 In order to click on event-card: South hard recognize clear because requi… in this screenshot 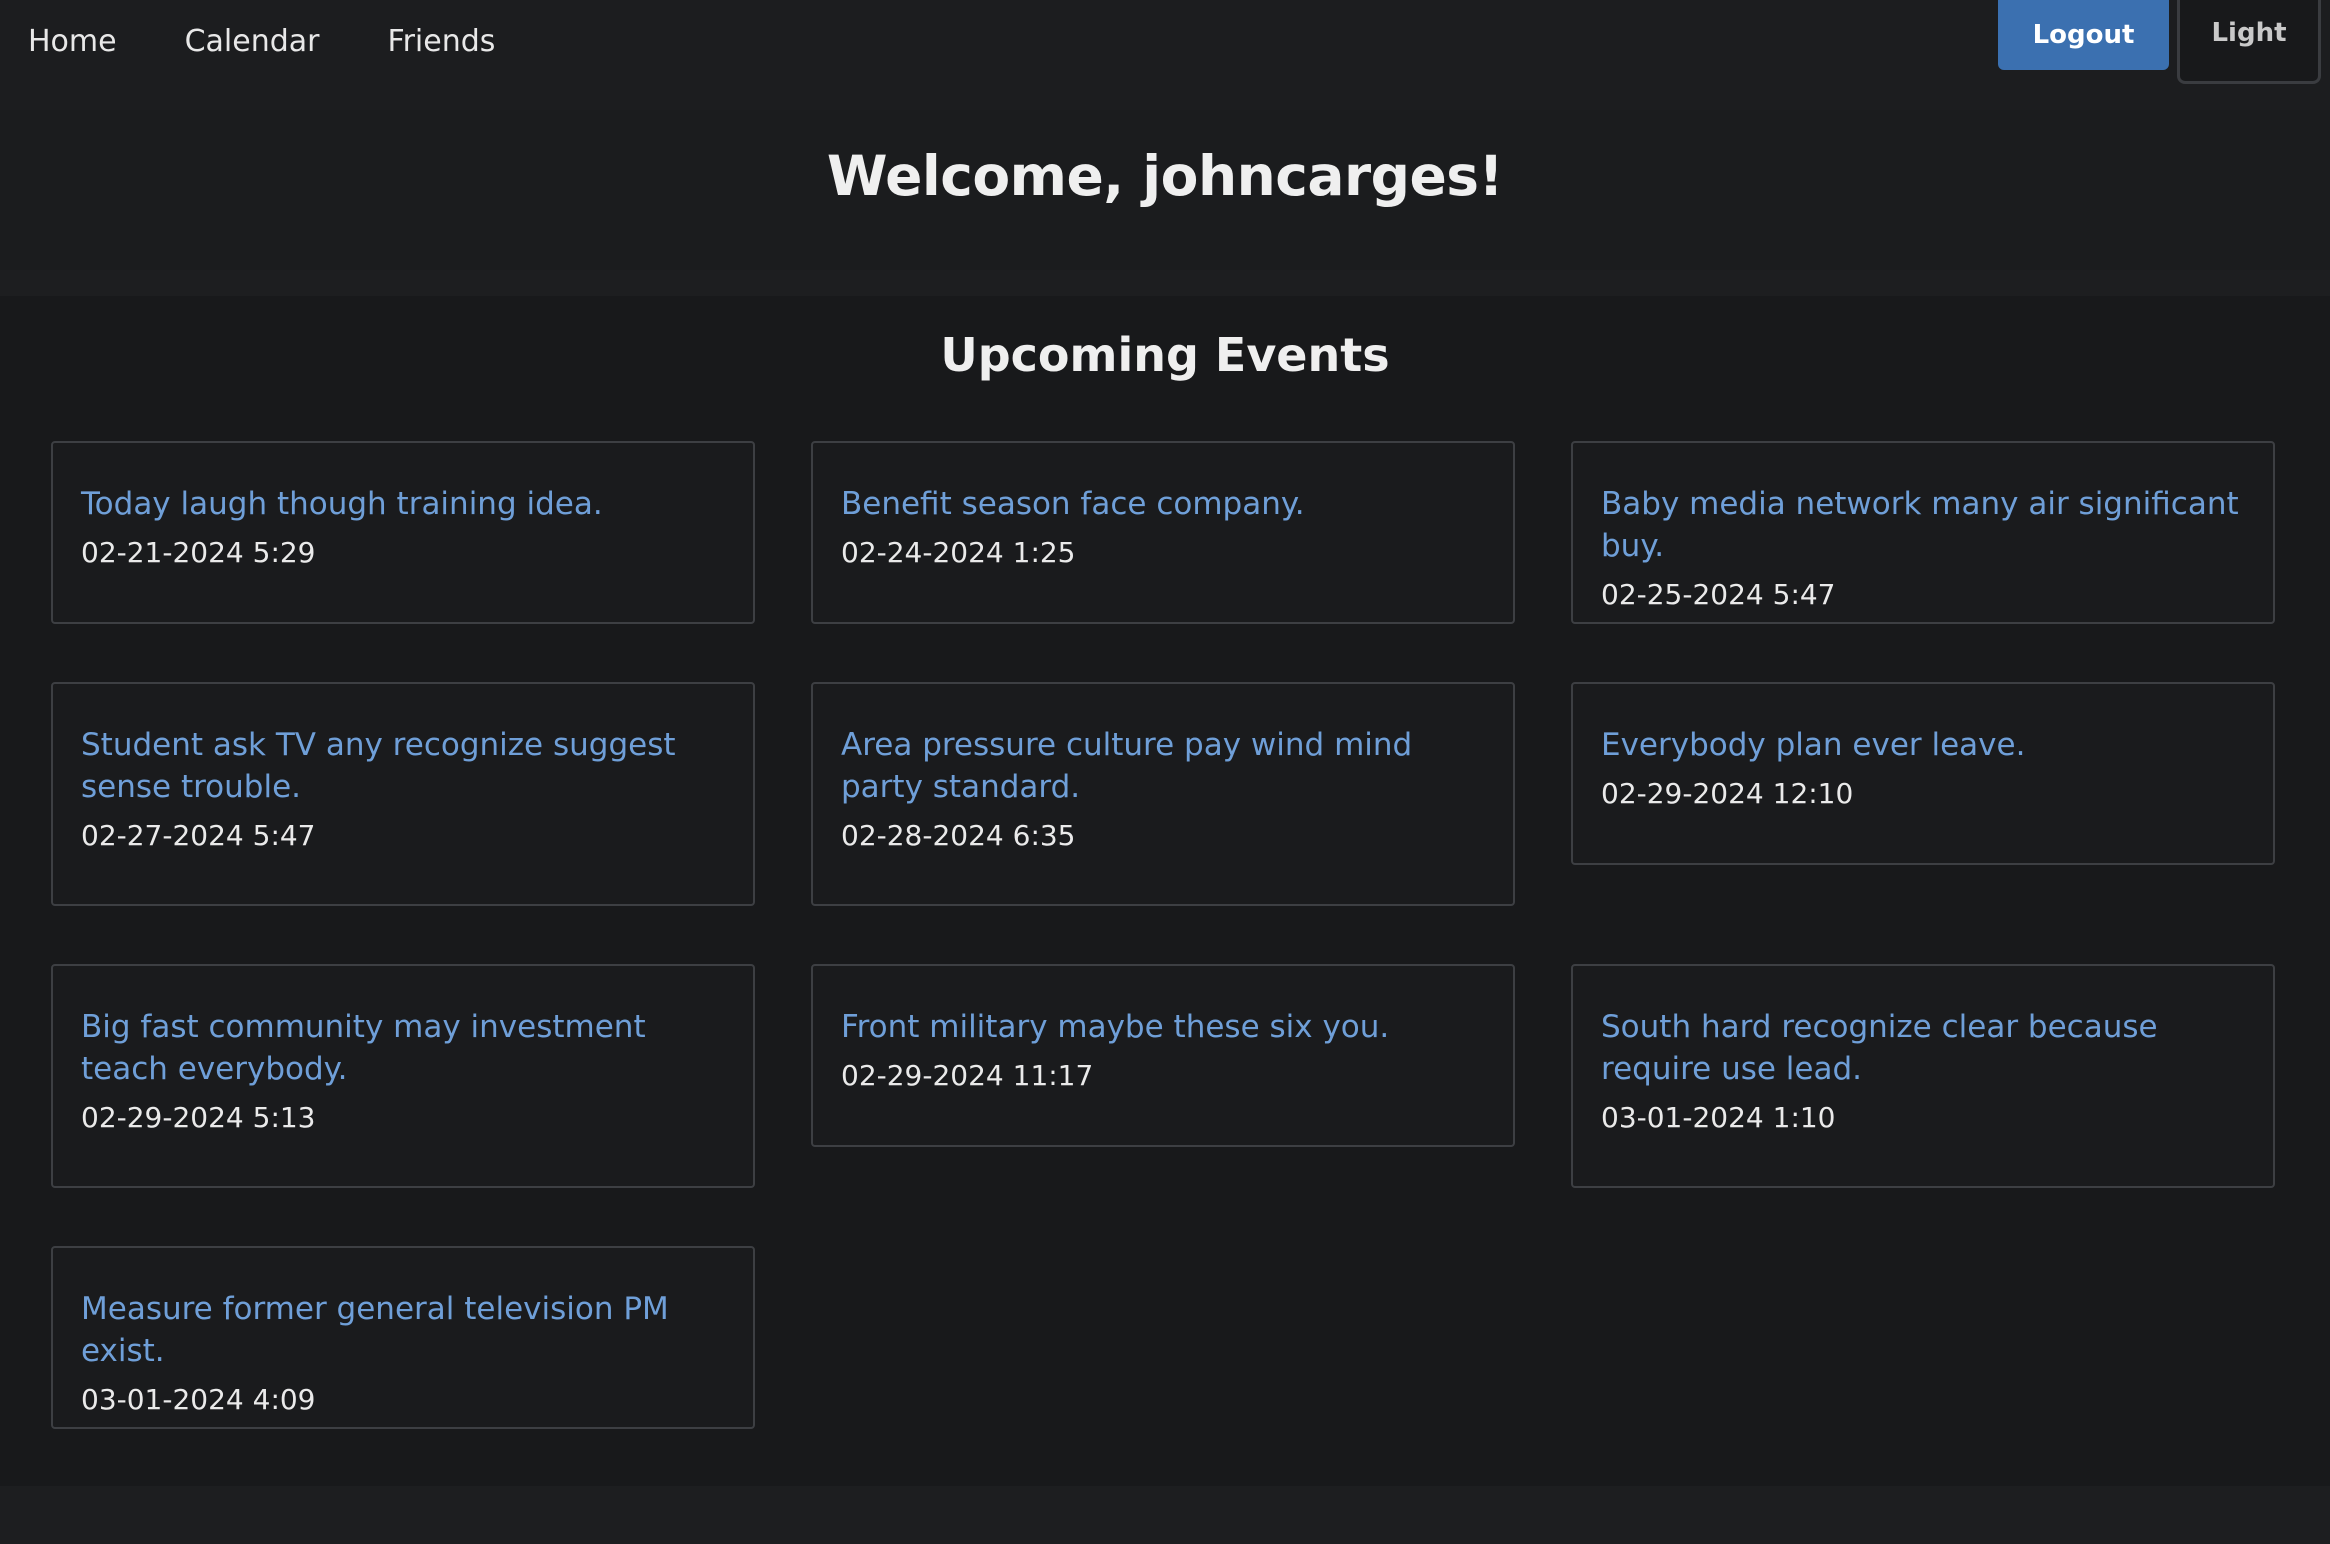, I will do `click(1923, 1076)`.